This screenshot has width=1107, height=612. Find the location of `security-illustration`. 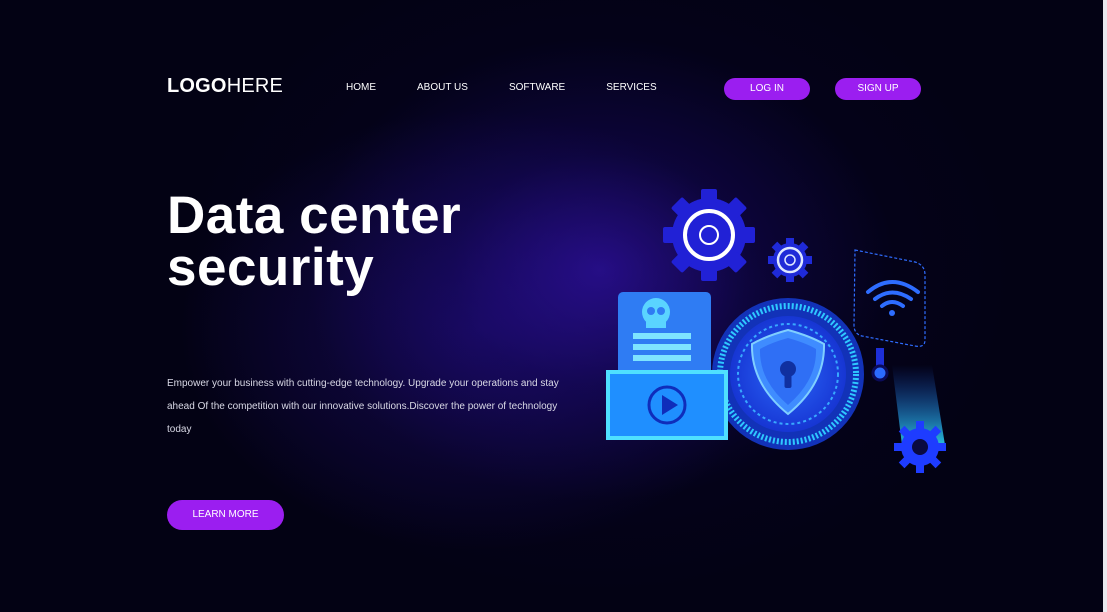

security-illustration is located at coordinates (776, 331).